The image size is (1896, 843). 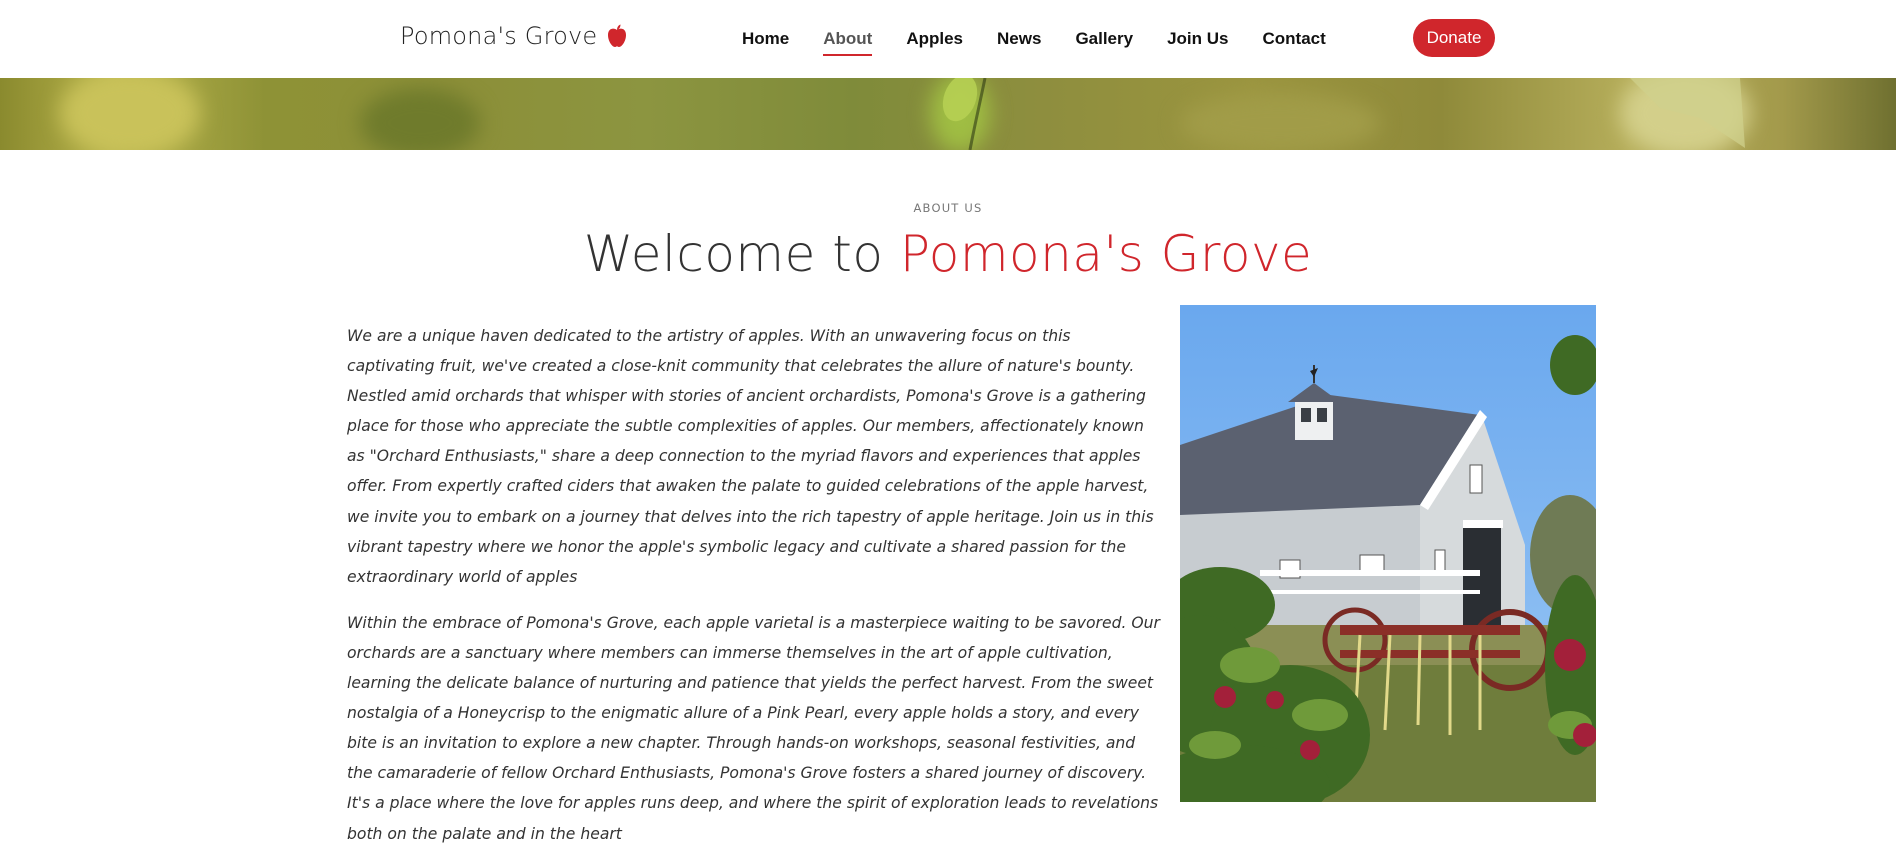 I want to click on hero-banner-image, so click(x=948, y=114).